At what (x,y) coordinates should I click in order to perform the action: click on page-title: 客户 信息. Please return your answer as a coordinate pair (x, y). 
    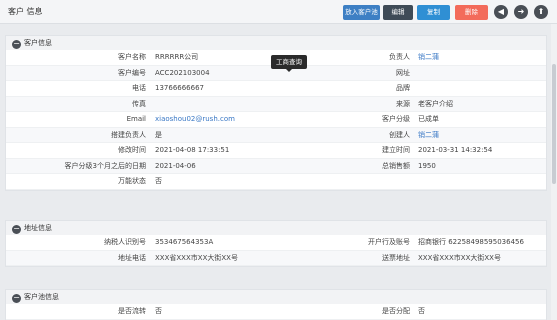
    Looking at the image, I should click on (25, 11).